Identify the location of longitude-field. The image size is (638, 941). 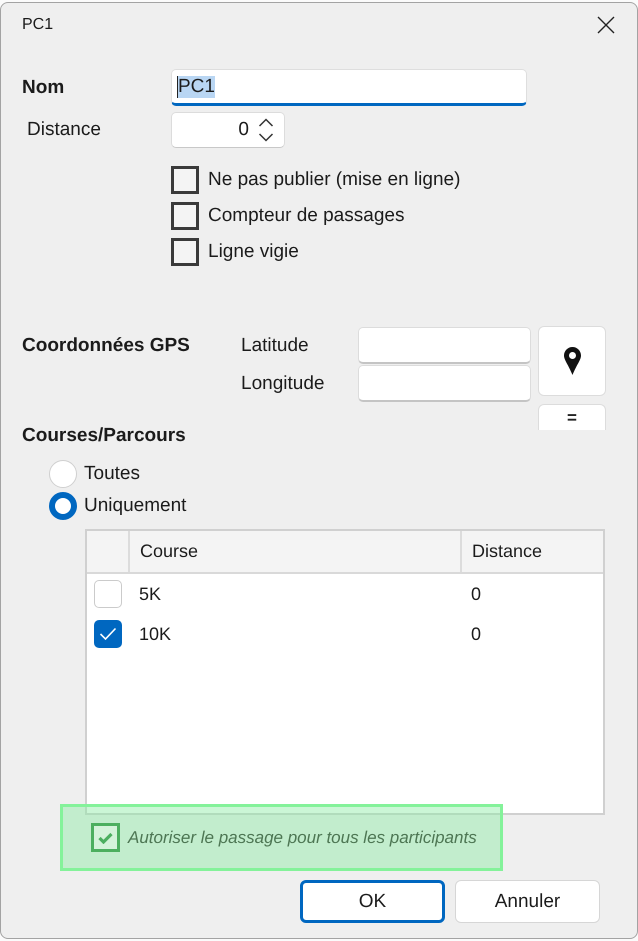
(444, 383).